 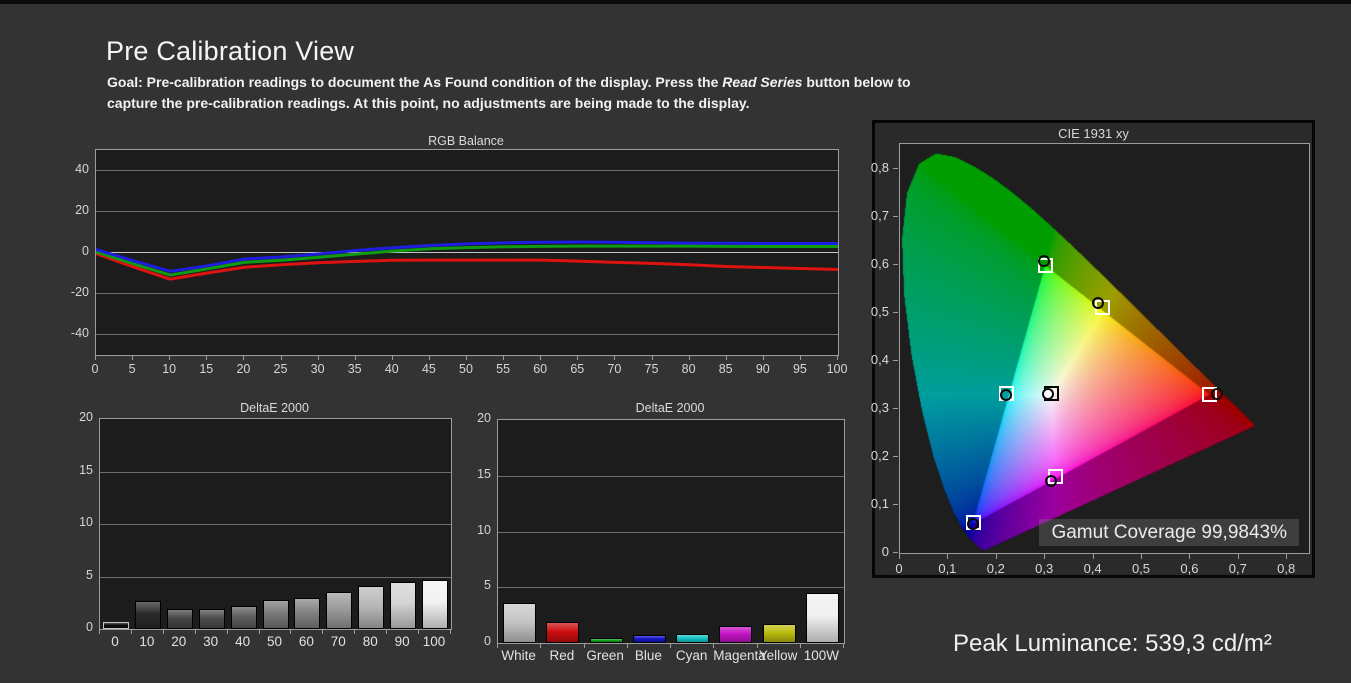 I want to click on x-tick-label: 35, so click(x=354, y=369).